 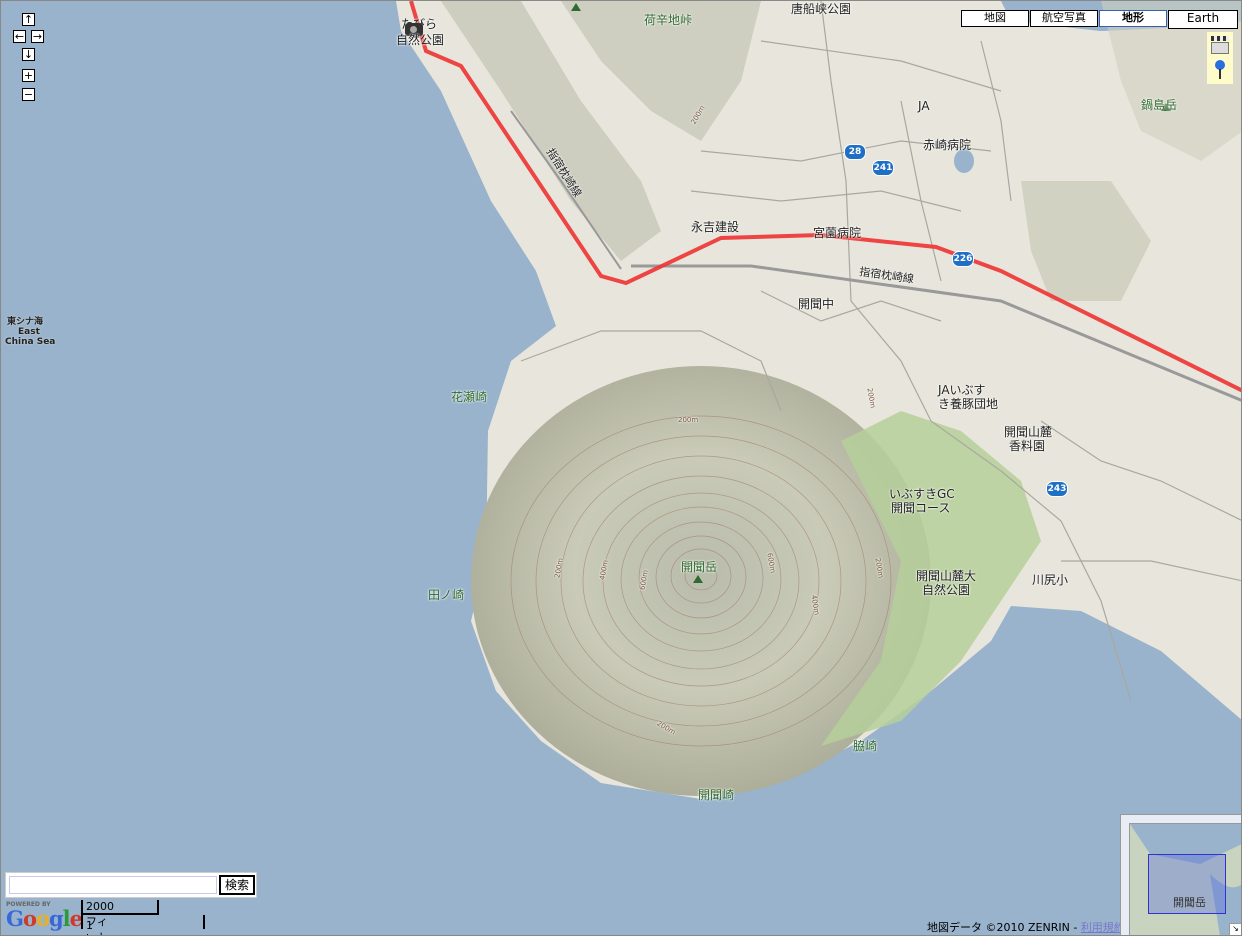 What do you see at coordinates (1027, 446) in the screenshot?
I see `place-label: 香料園` at bounding box center [1027, 446].